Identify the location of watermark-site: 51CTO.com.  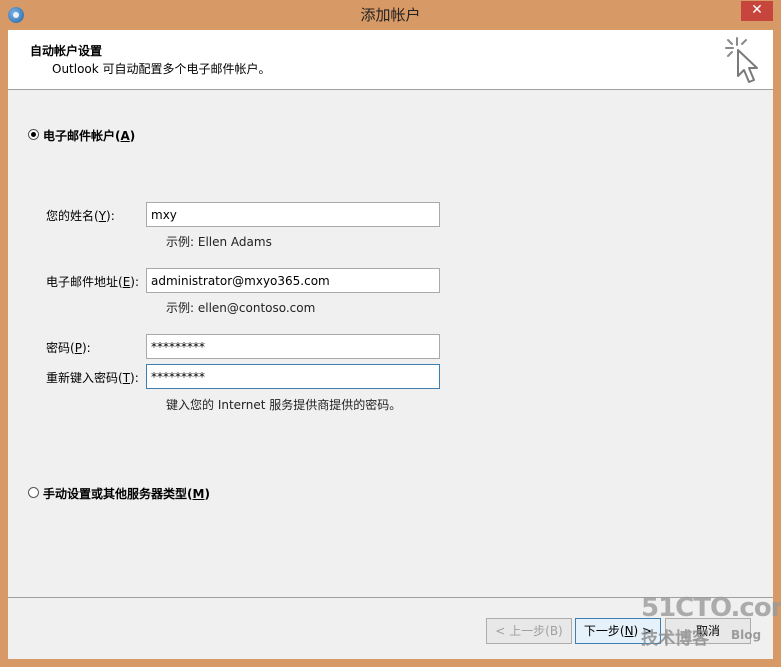
(711, 608).